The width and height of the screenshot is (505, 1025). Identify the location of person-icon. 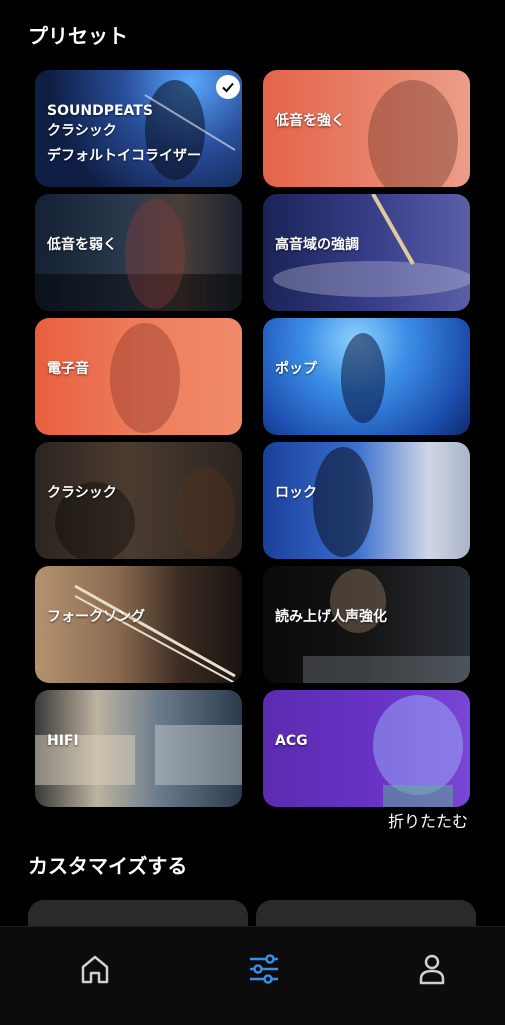
(432, 969).